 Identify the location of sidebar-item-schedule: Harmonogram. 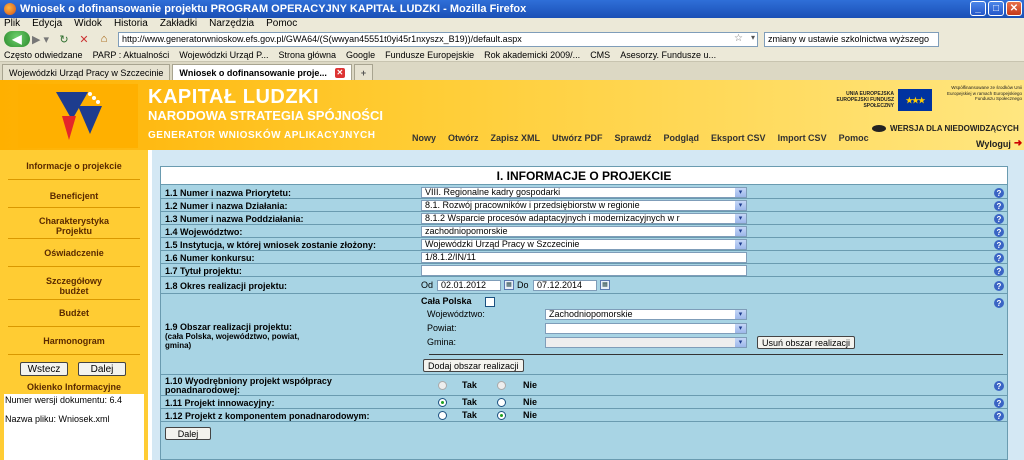
(74, 341).